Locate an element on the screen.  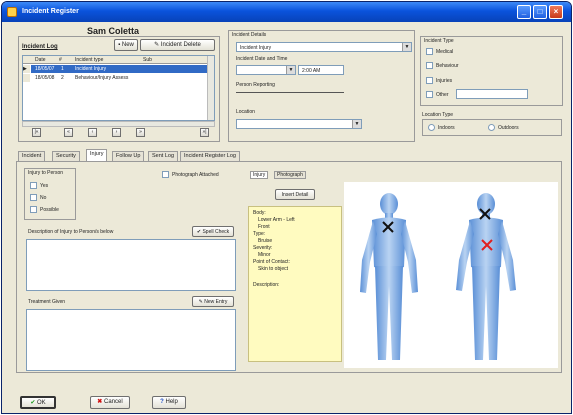
prev-record-button: ‹ is located at coordinates (92, 132).